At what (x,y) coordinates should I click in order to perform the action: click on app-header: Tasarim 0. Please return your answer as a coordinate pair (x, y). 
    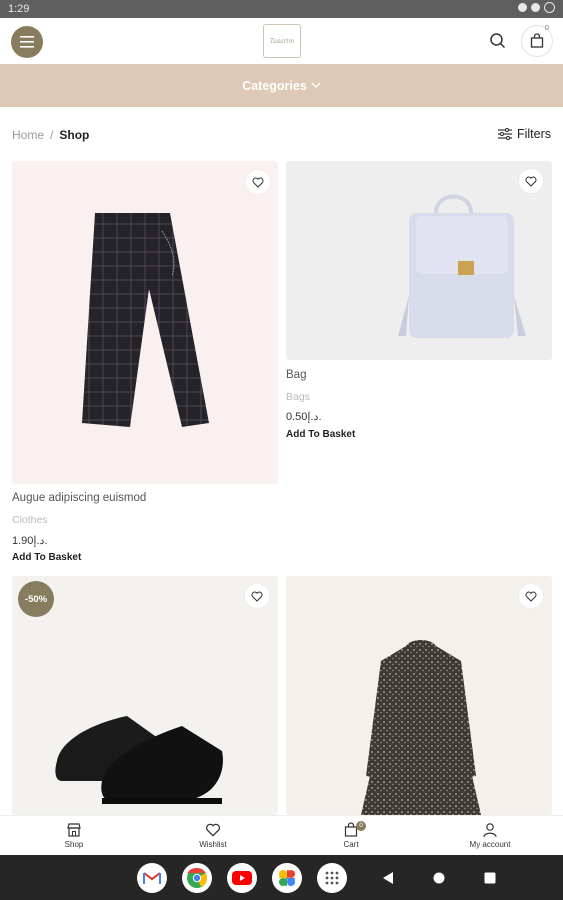
    Looking at the image, I should click on (281, 41).